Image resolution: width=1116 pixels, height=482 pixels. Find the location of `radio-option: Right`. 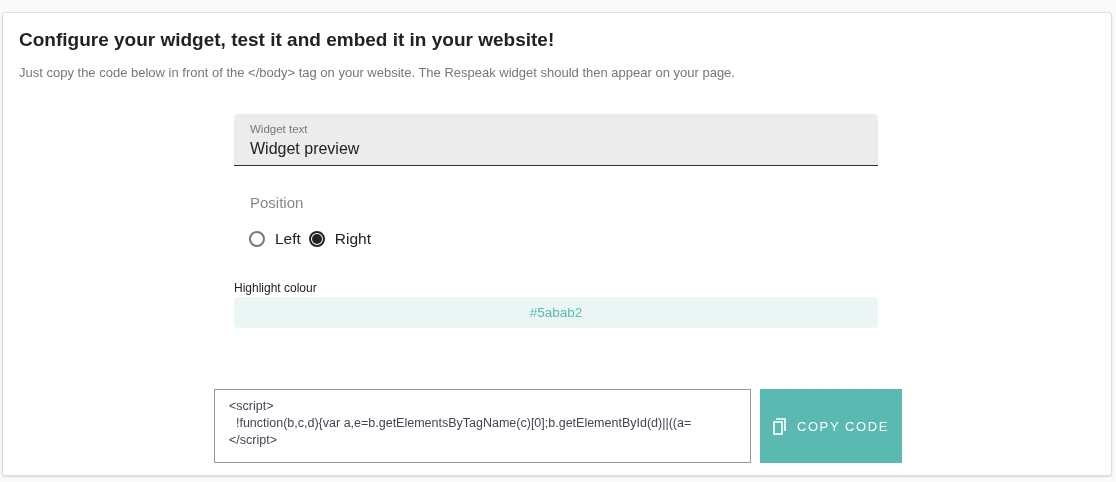

radio-option: Right is located at coordinates (340, 239).